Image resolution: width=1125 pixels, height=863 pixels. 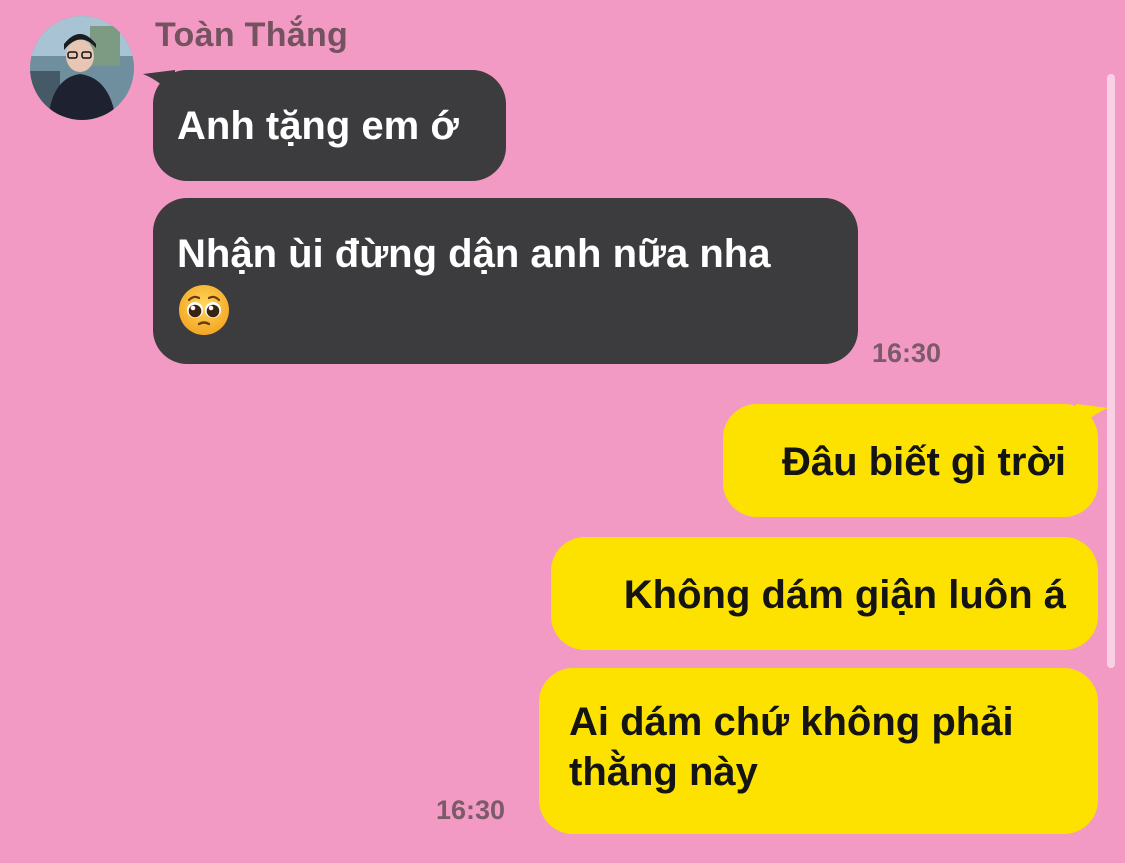 I want to click on outgoing-message-3-text: Ai dám chứ không phải thằng này, so click(x=791, y=747).